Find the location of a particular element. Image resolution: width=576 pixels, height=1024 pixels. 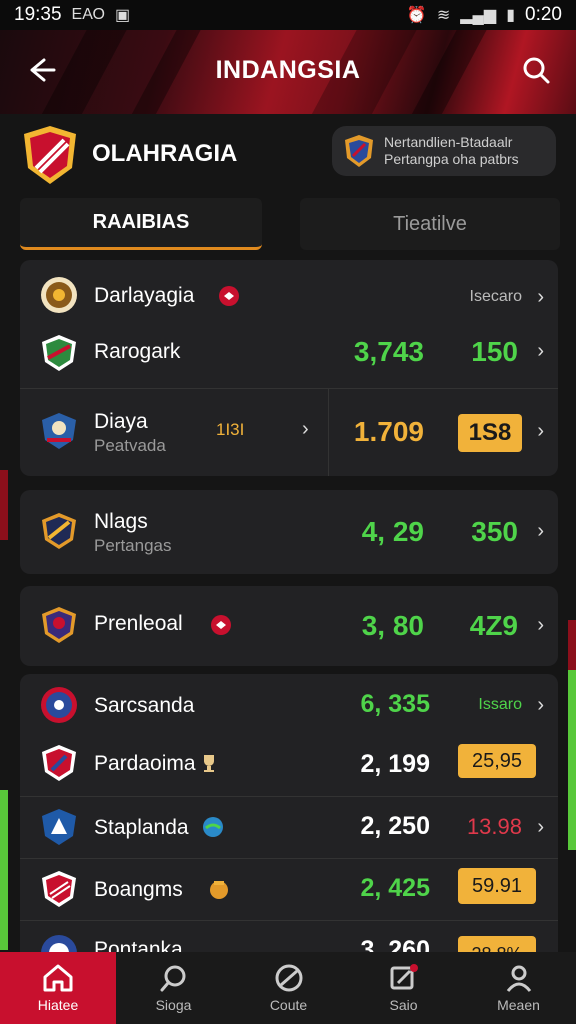

list-item: Pardaoima 2, 199 25,95 is located at coordinates (289, 766).